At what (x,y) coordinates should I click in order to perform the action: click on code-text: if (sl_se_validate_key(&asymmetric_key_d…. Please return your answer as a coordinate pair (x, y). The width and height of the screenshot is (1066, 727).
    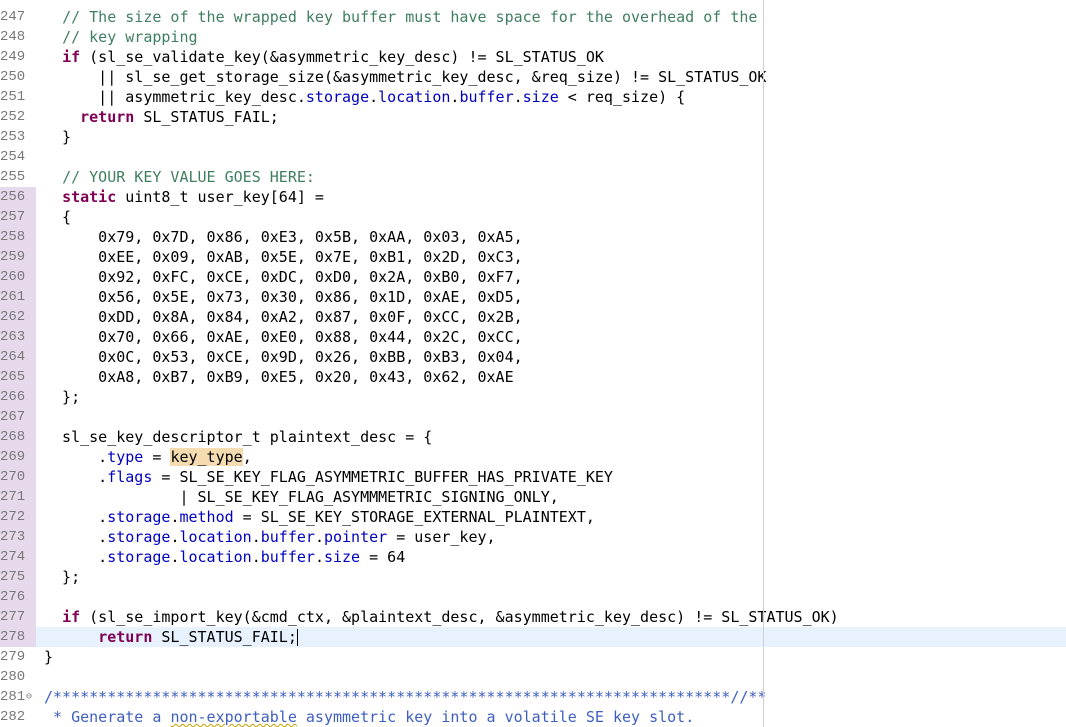
    Looking at the image, I should click on (324, 57).